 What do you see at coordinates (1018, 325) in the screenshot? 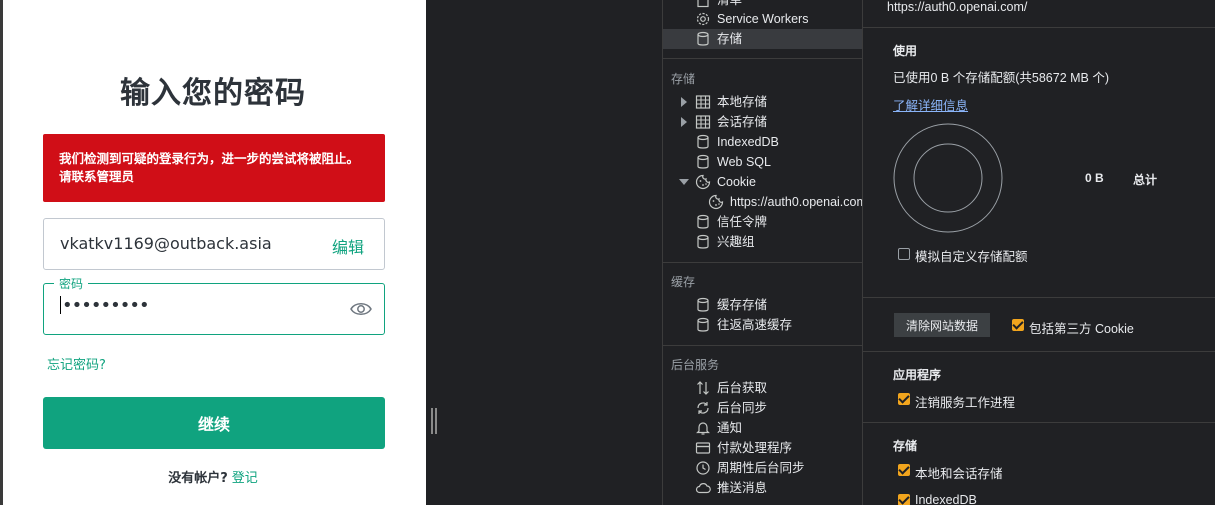
I see `third-party-cookie-checkbox` at bounding box center [1018, 325].